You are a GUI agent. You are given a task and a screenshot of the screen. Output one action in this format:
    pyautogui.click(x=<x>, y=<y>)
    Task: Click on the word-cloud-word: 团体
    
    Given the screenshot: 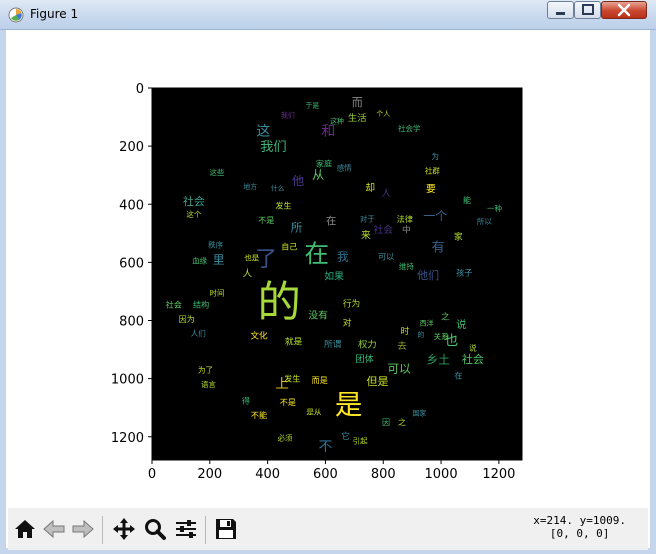 What is the action you would take?
    pyautogui.click(x=364, y=359)
    